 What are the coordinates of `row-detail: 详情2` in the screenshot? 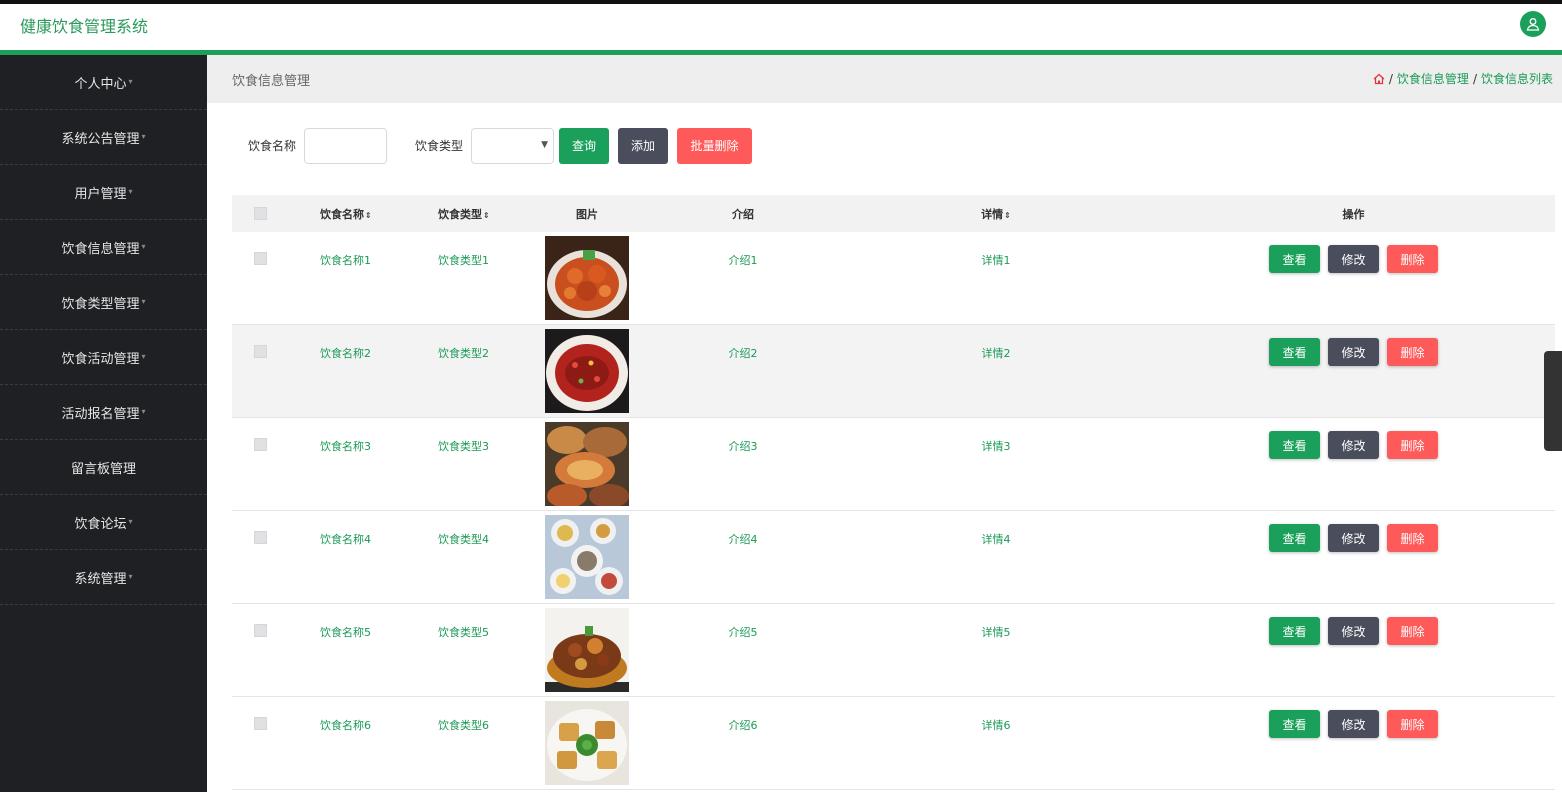 It's located at (996, 343).